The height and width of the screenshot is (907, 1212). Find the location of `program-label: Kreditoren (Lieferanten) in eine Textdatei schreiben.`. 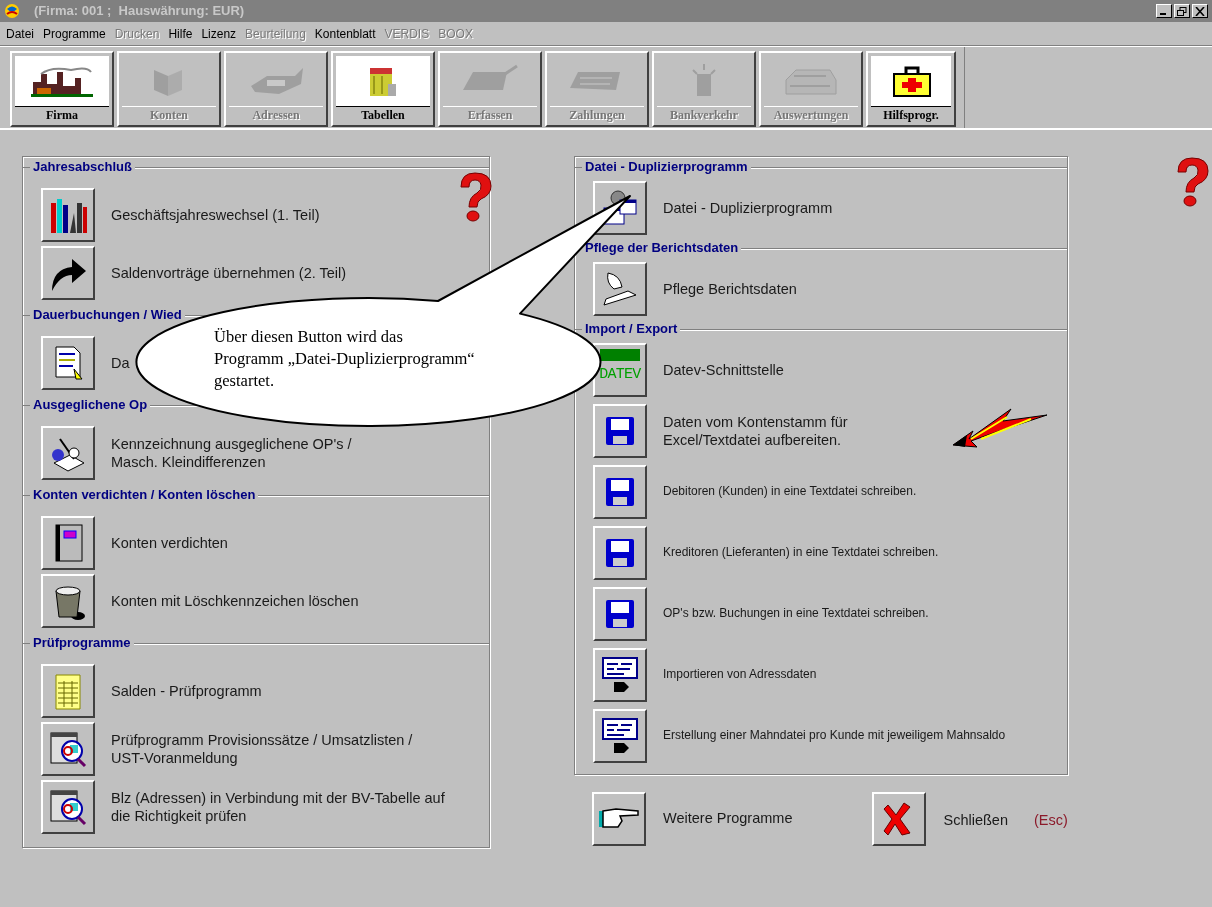

program-label: Kreditoren (Lieferanten) in eine Textdatei schreiben. is located at coordinates (801, 552).